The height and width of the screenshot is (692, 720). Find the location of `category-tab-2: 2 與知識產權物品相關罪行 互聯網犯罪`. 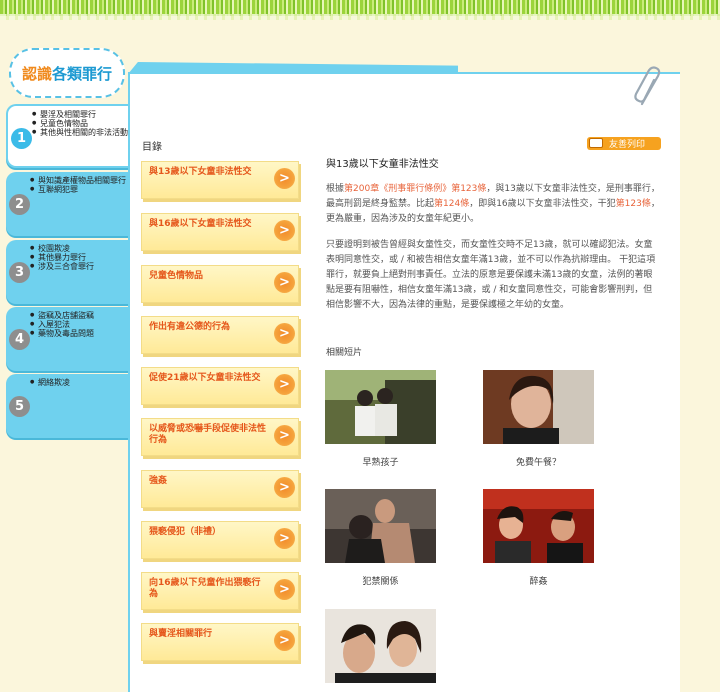

category-tab-2: 2 與知識產權物品相關罪行 互聯網犯罪 is located at coordinates (68, 204).